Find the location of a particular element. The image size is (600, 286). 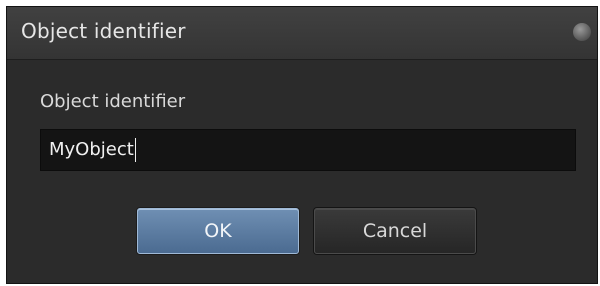

cancel-button-label: Cancel is located at coordinates (395, 231).